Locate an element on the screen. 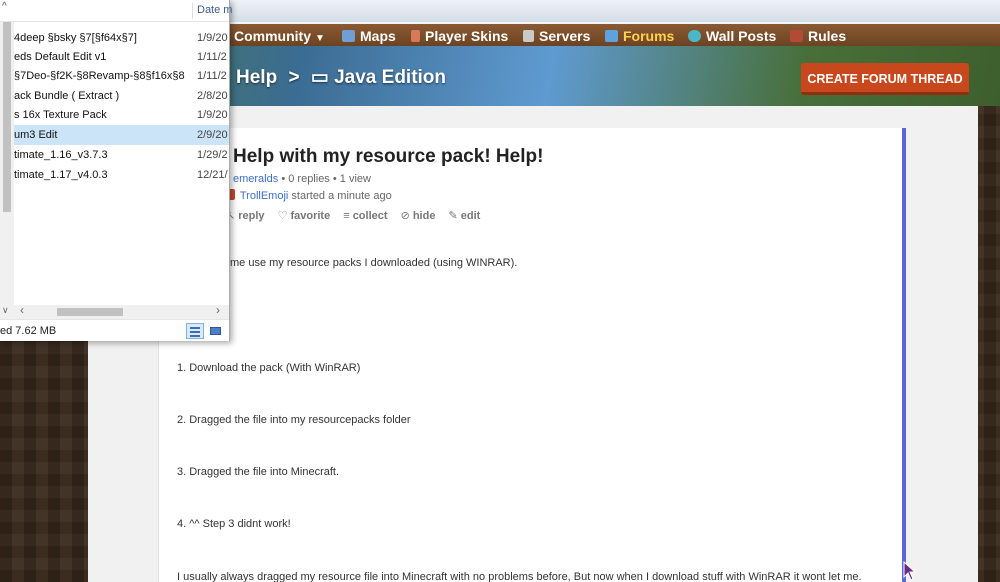 The image size is (1000, 582). file-name: ack Bundle ( Extract ) is located at coordinates (67, 96).